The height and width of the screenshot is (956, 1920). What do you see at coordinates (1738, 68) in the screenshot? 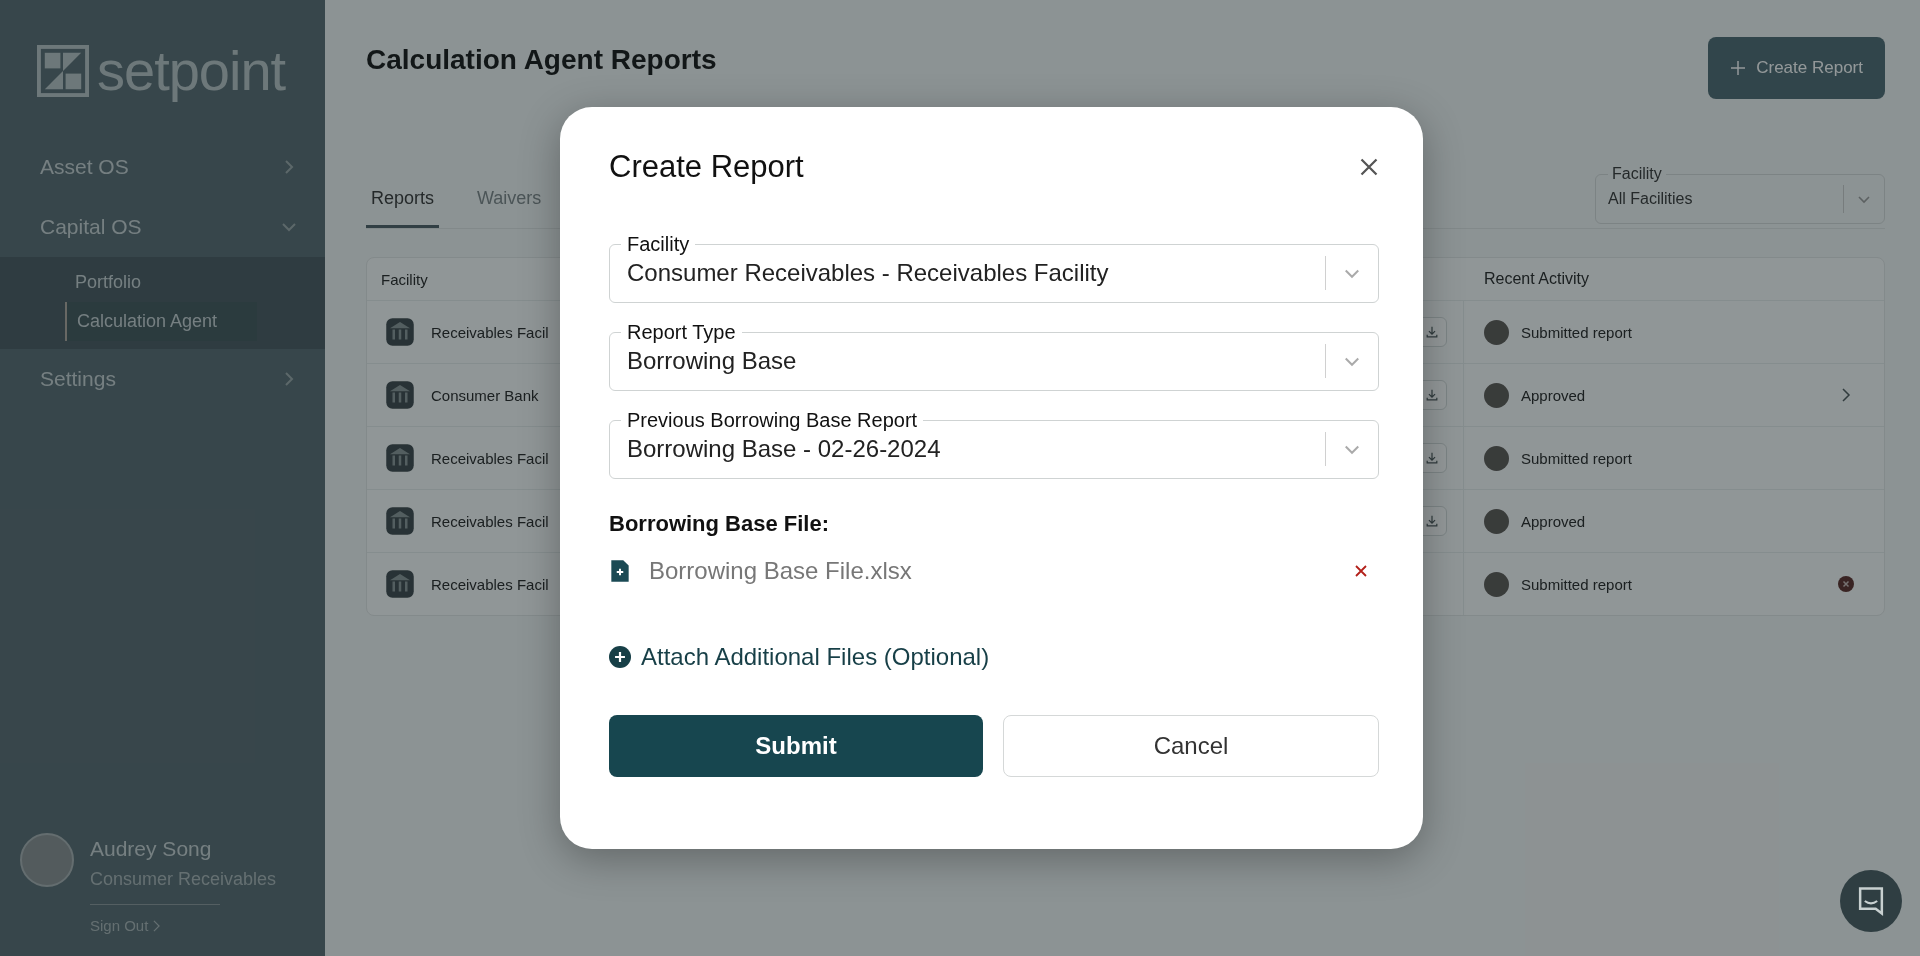
I see `plus-icon` at bounding box center [1738, 68].